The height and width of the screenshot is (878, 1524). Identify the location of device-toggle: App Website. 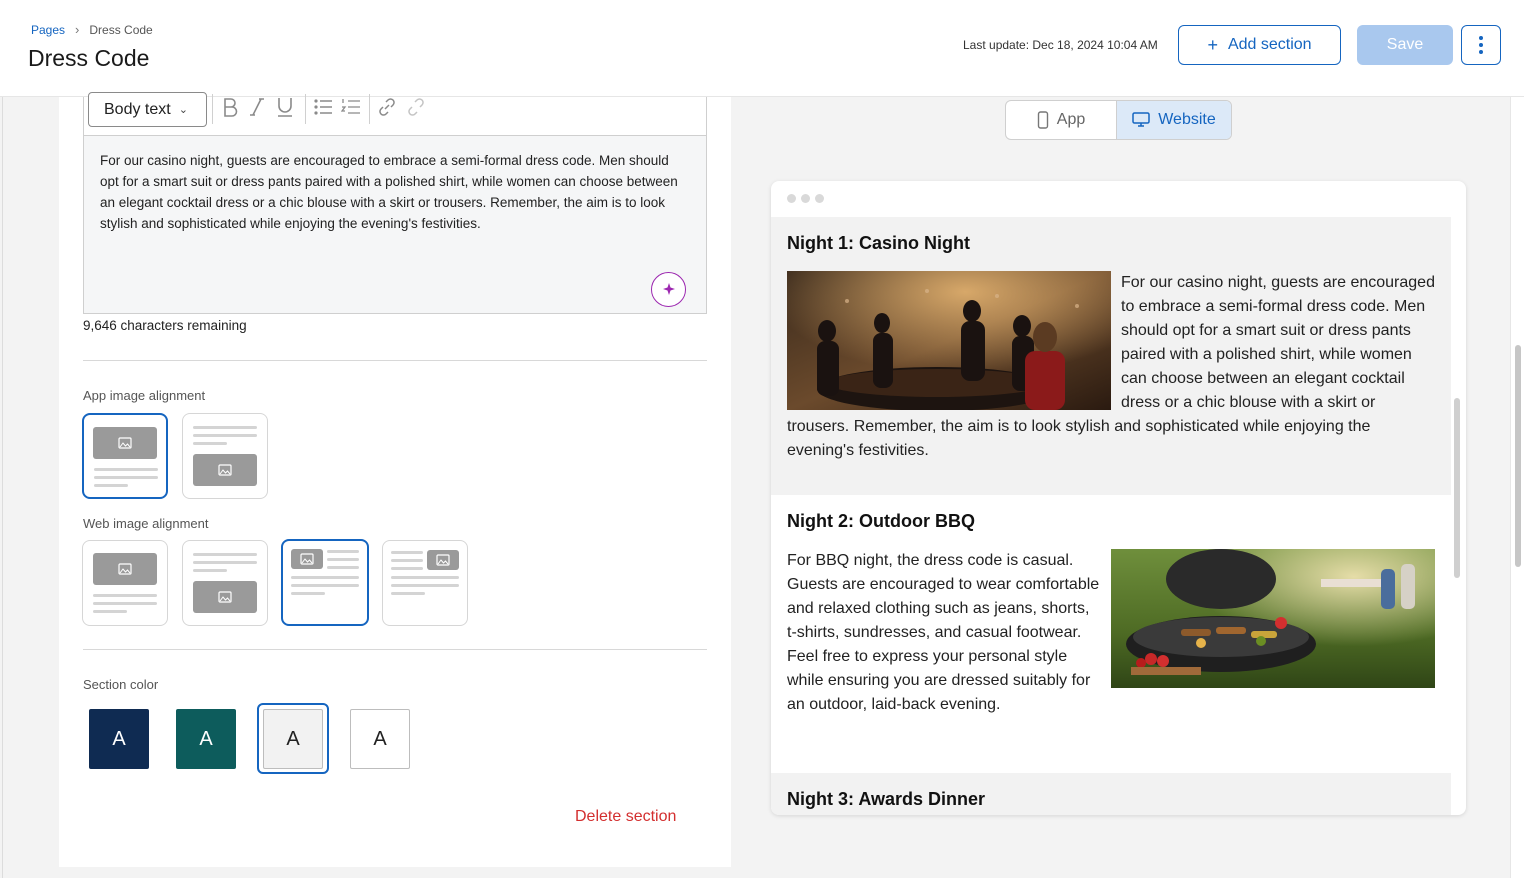
(1118, 120).